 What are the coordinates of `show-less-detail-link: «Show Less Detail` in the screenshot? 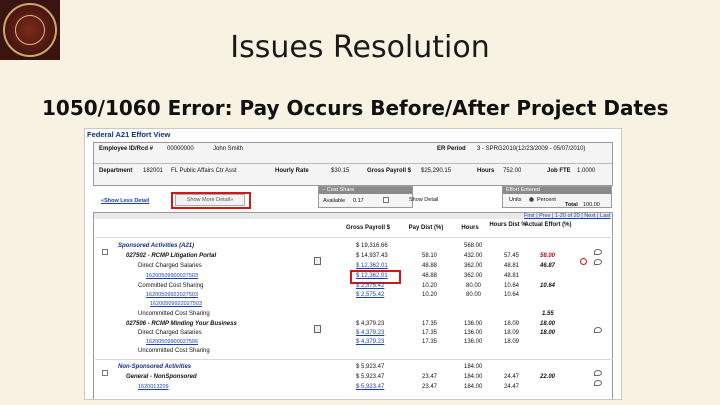 It's located at (125, 201).